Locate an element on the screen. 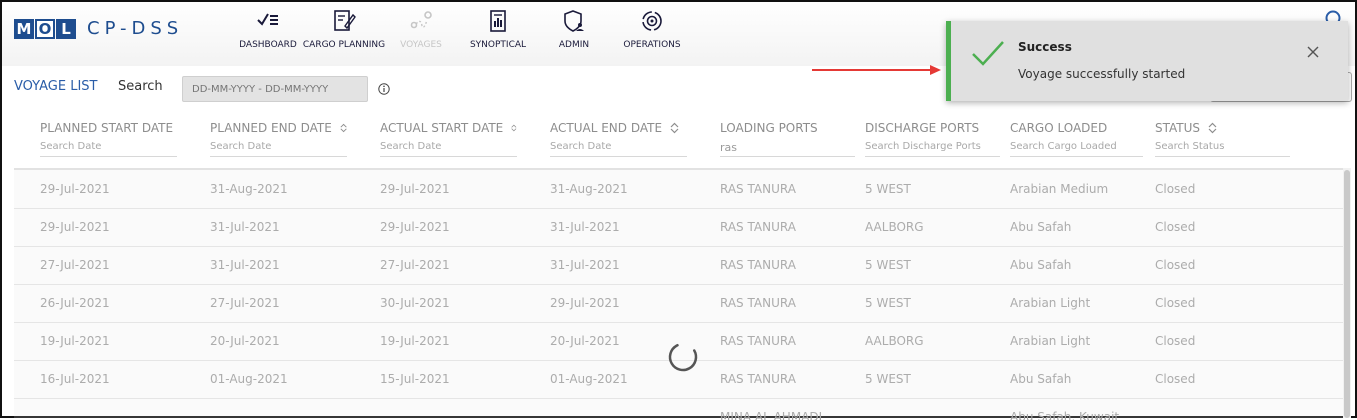  date-range-input is located at coordinates (275, 89).